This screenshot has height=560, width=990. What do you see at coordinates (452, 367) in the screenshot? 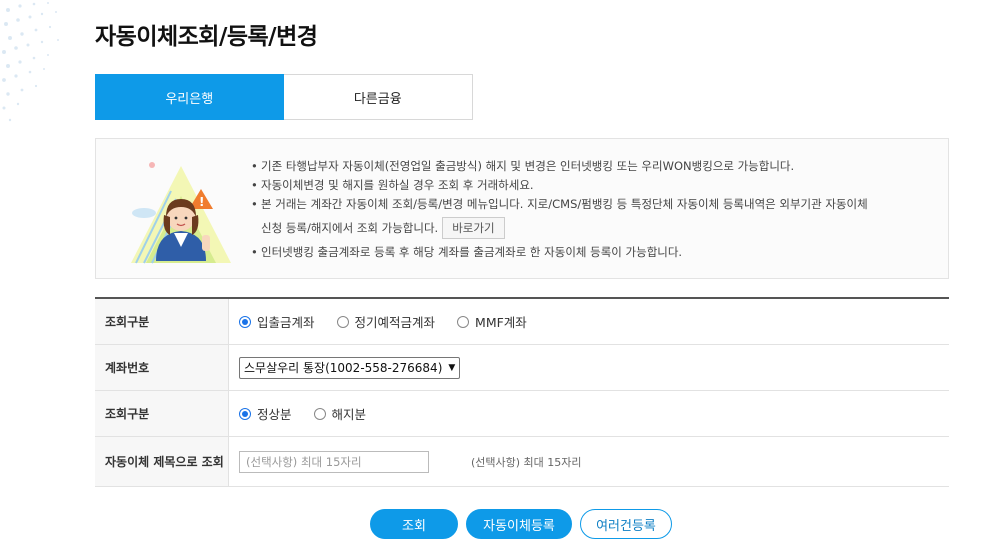
I see `chevron-down-icon: ▼` at bounding box center [452, 367].